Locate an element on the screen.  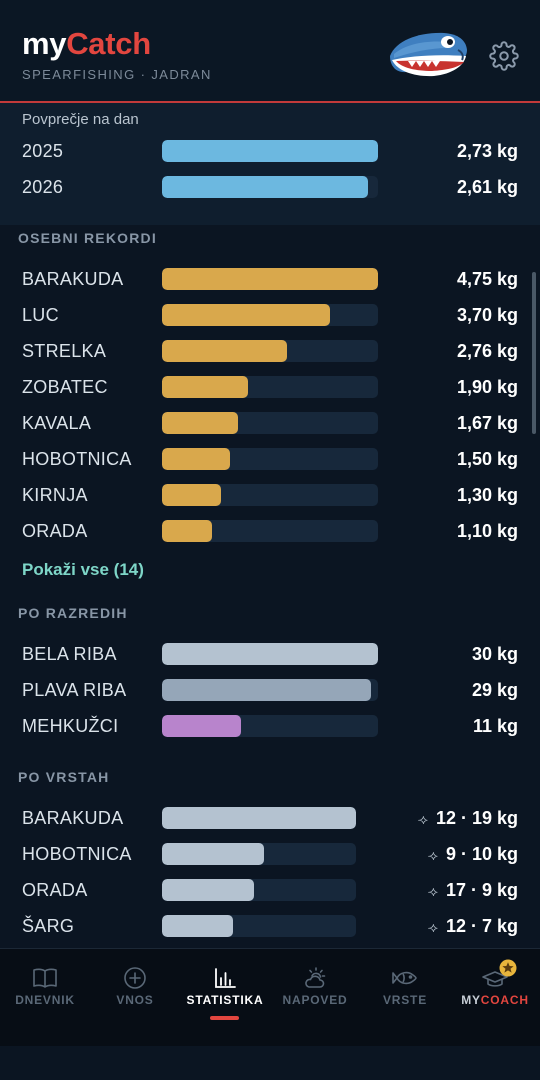
species-count-weight: ⟢ 17 · 9 kg is located at coordinates (473, 890).